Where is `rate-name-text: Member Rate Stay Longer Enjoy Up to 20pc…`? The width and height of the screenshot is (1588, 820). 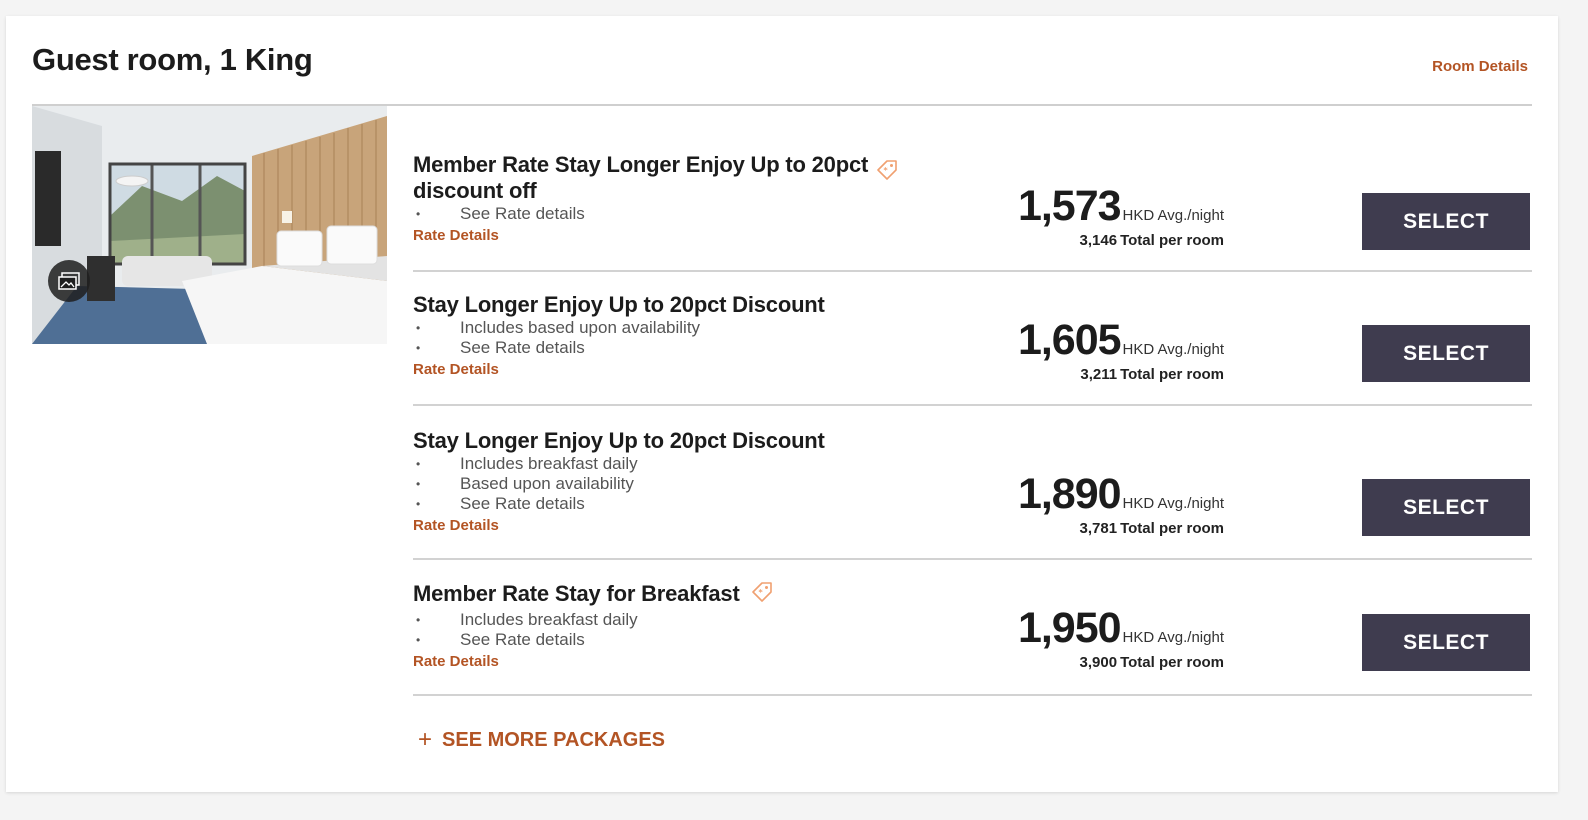
rate-name-text: Member Rate Stay Longer Enjoy Up to 20pc… is located at coordinates (641, 177).